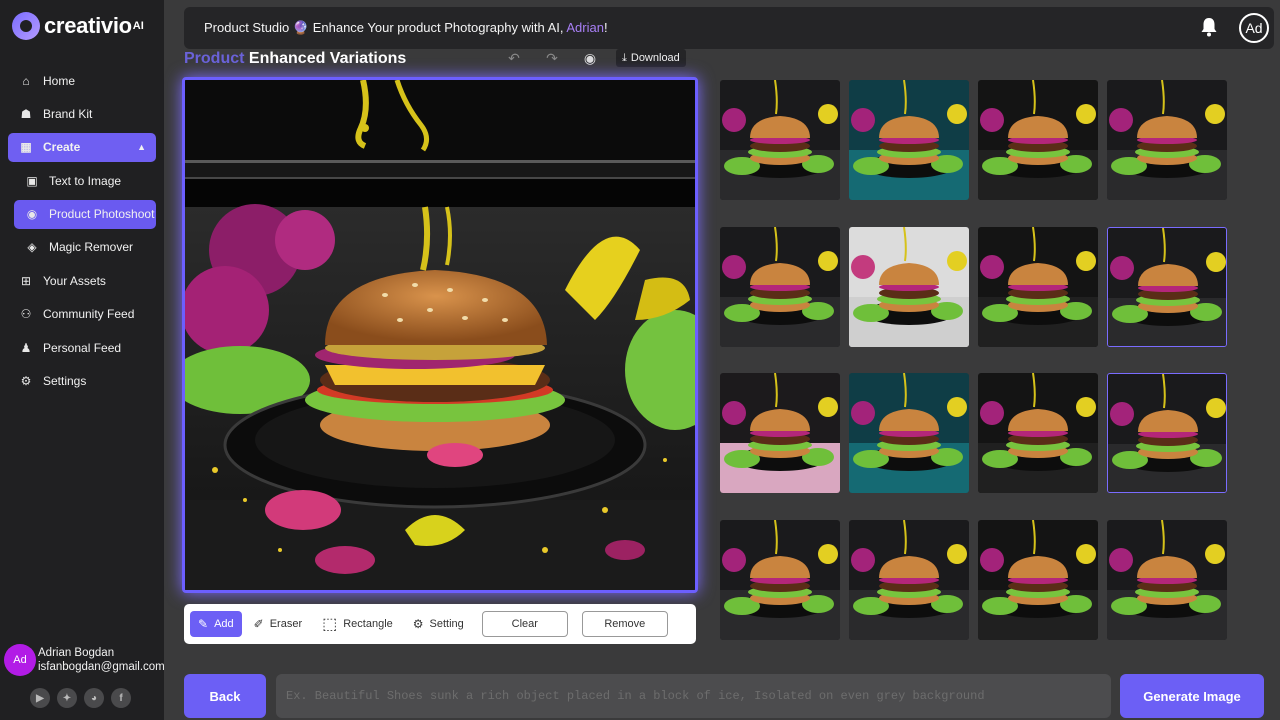 Image resolution: width=1280 pixels, height=720 pixels. I want to click on user-name: Adrian Bogdan, so click(76, 653).